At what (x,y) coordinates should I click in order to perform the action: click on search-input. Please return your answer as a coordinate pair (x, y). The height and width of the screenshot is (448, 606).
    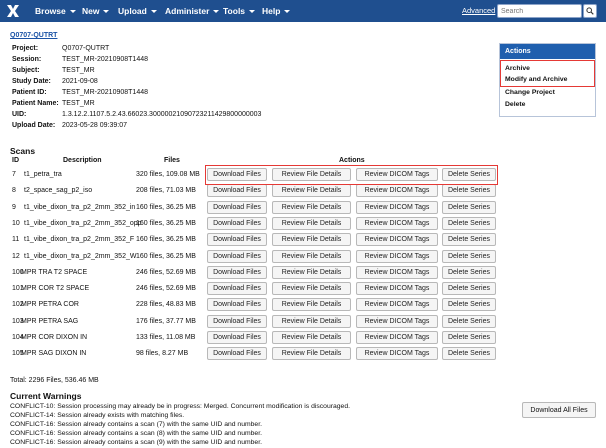
    Looking at the image, I should click on (539, 11).